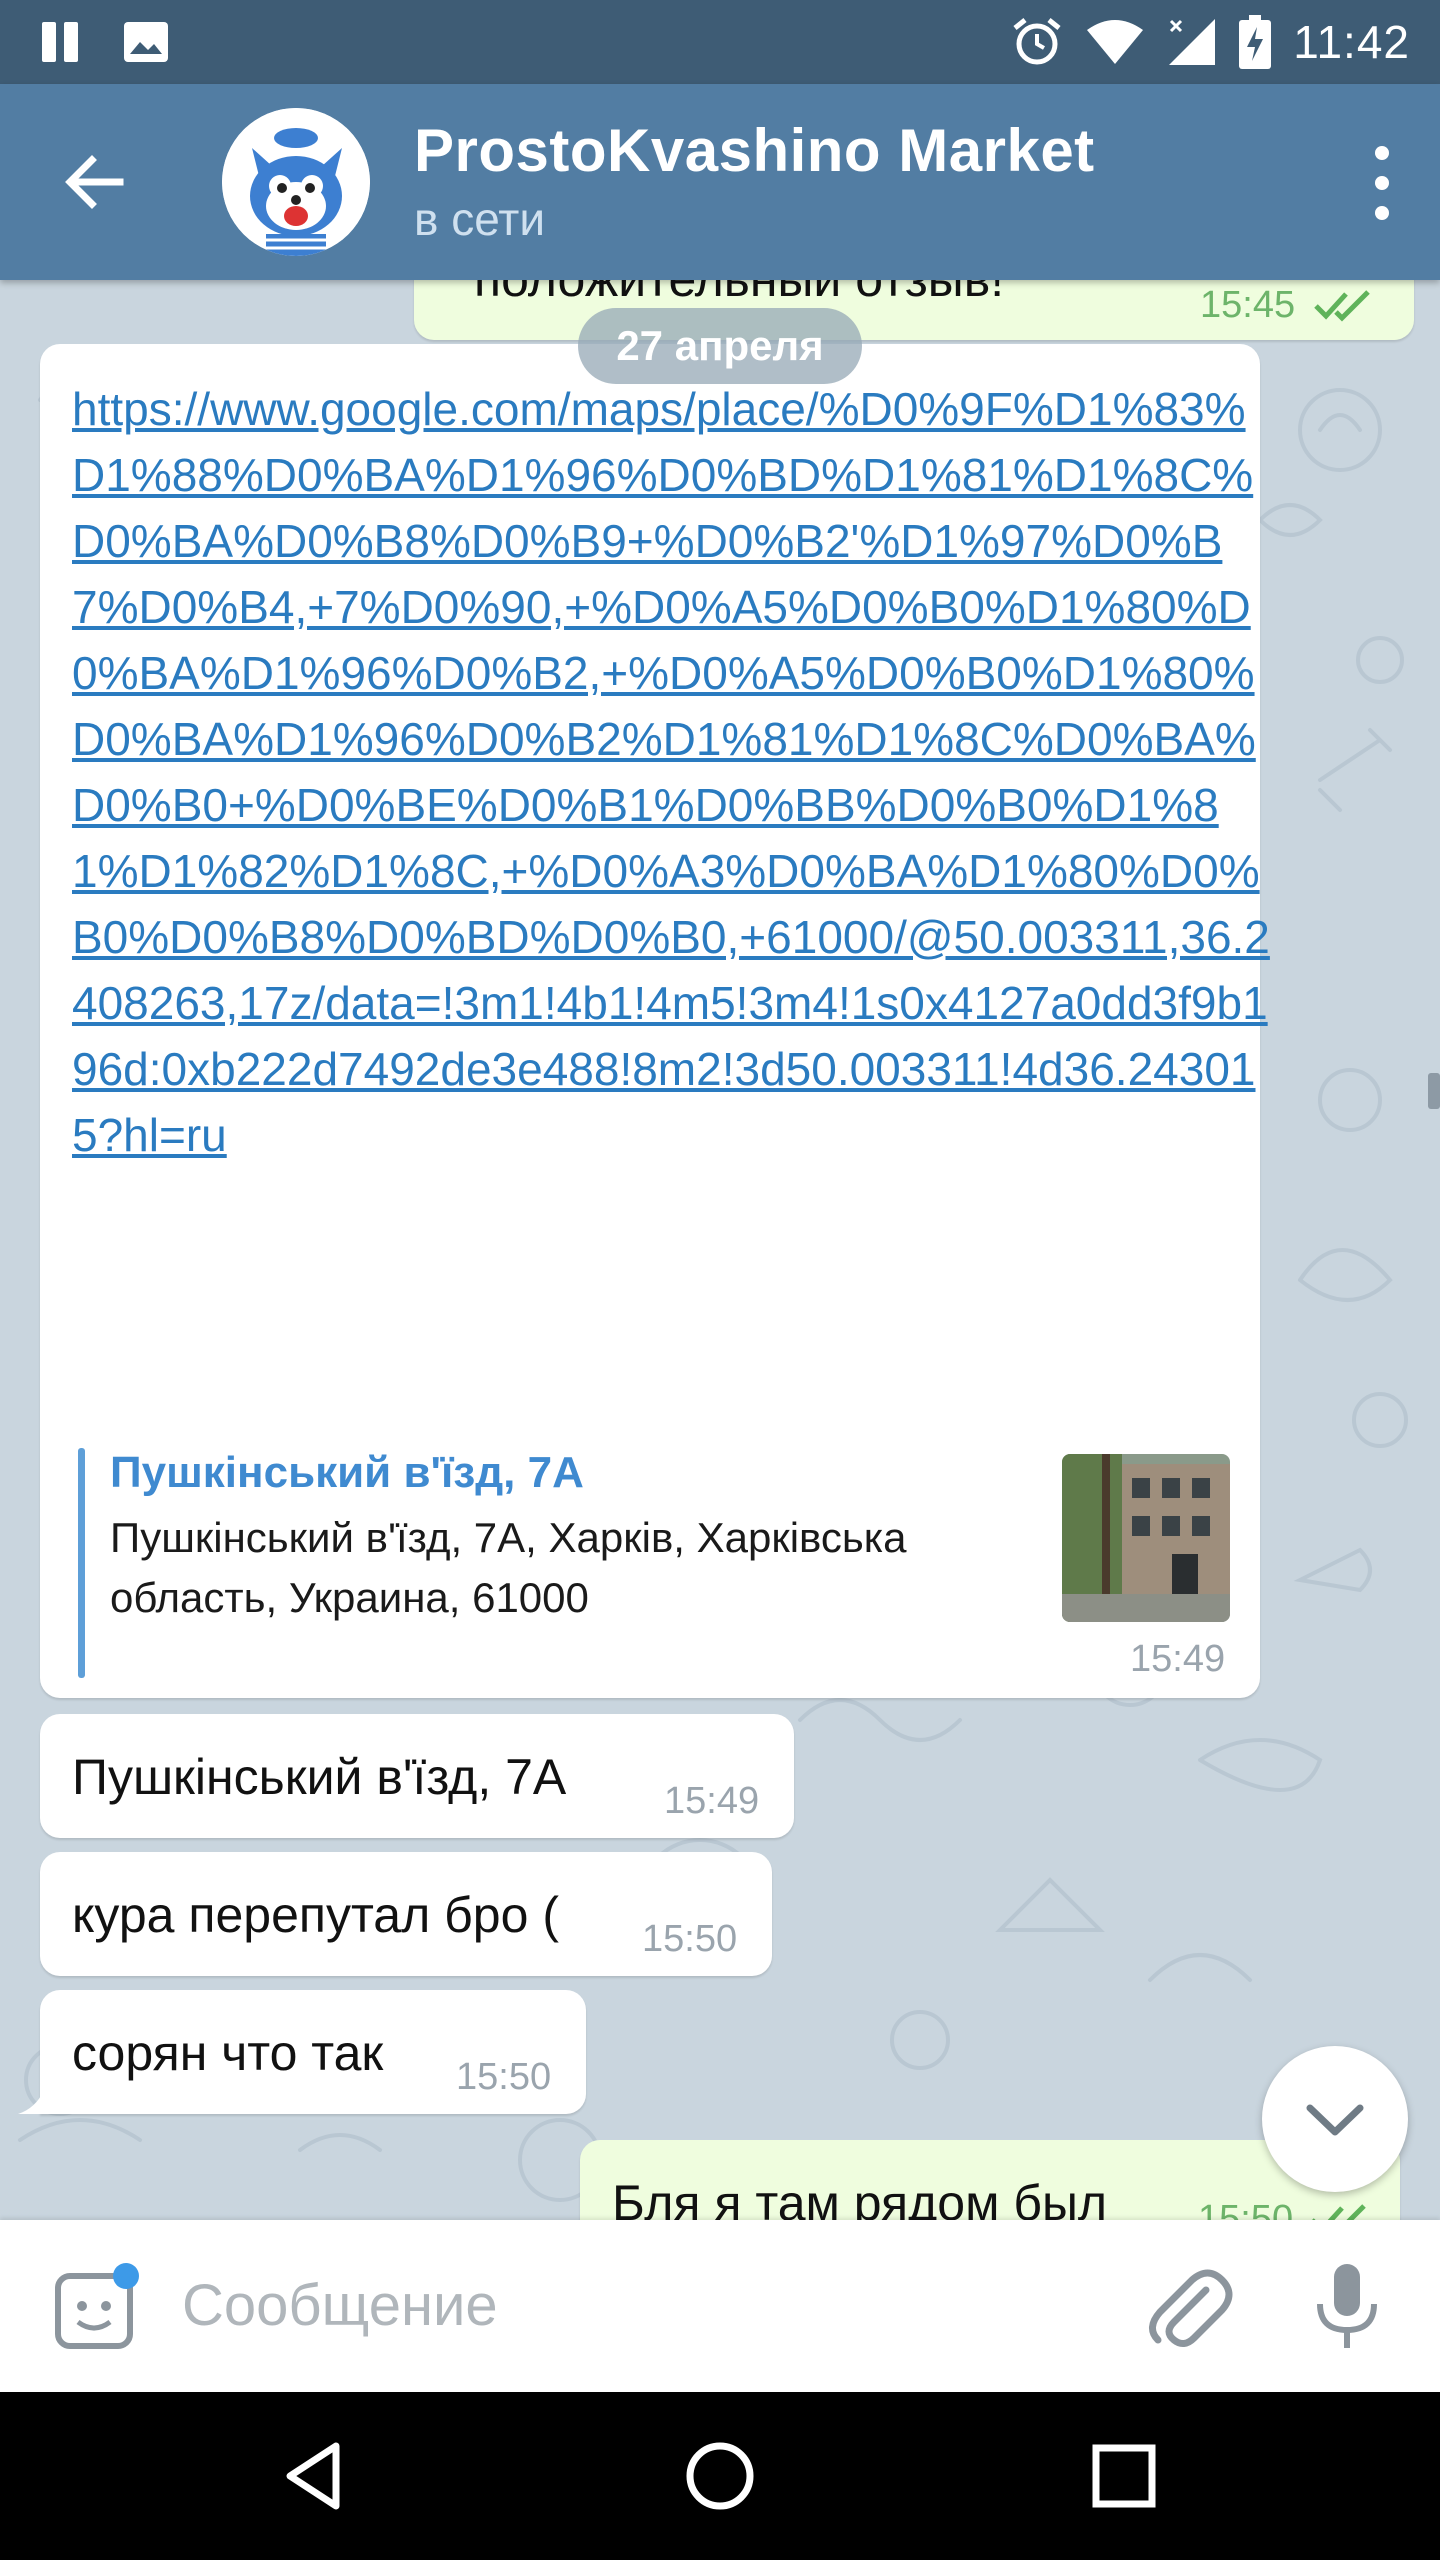 The width and height of the screenshot is (1440, 2560). I want to click on message-text: положительный отзыв!, so click(739, 294).